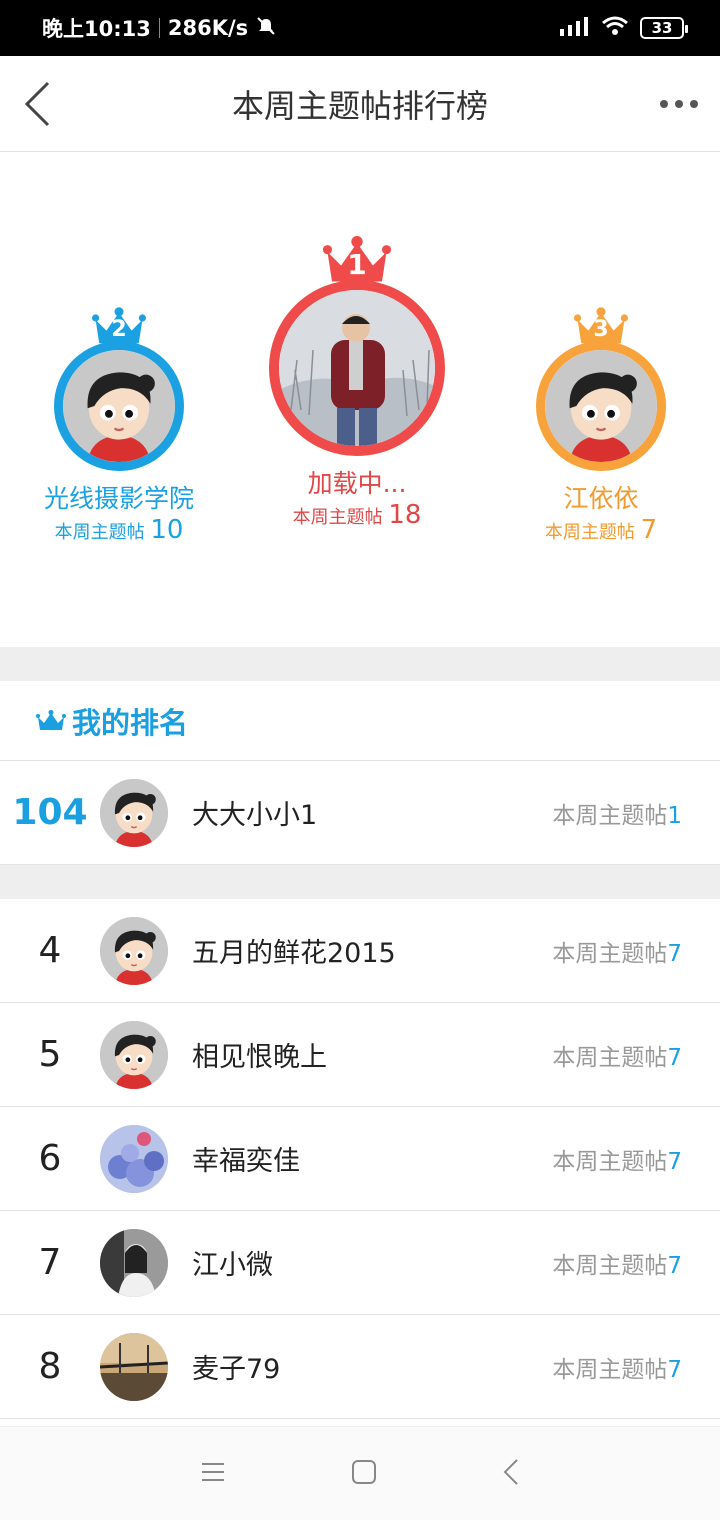 This screenshot has height=1520, width=720. Describe the element at coordinates (50, 812) in the screenshot. I see `my-rank-number: 104` at that location.